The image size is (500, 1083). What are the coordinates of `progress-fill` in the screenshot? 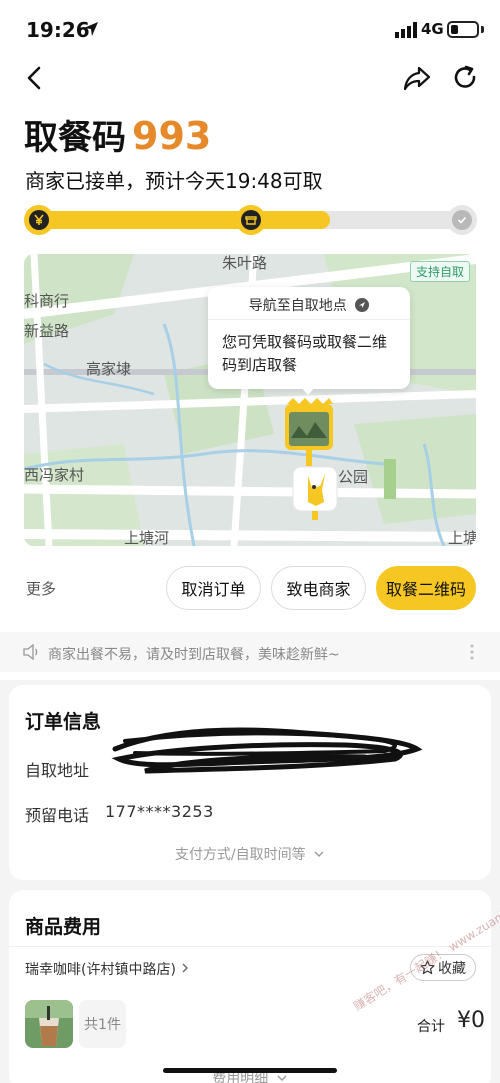 It's located at (182, 220).